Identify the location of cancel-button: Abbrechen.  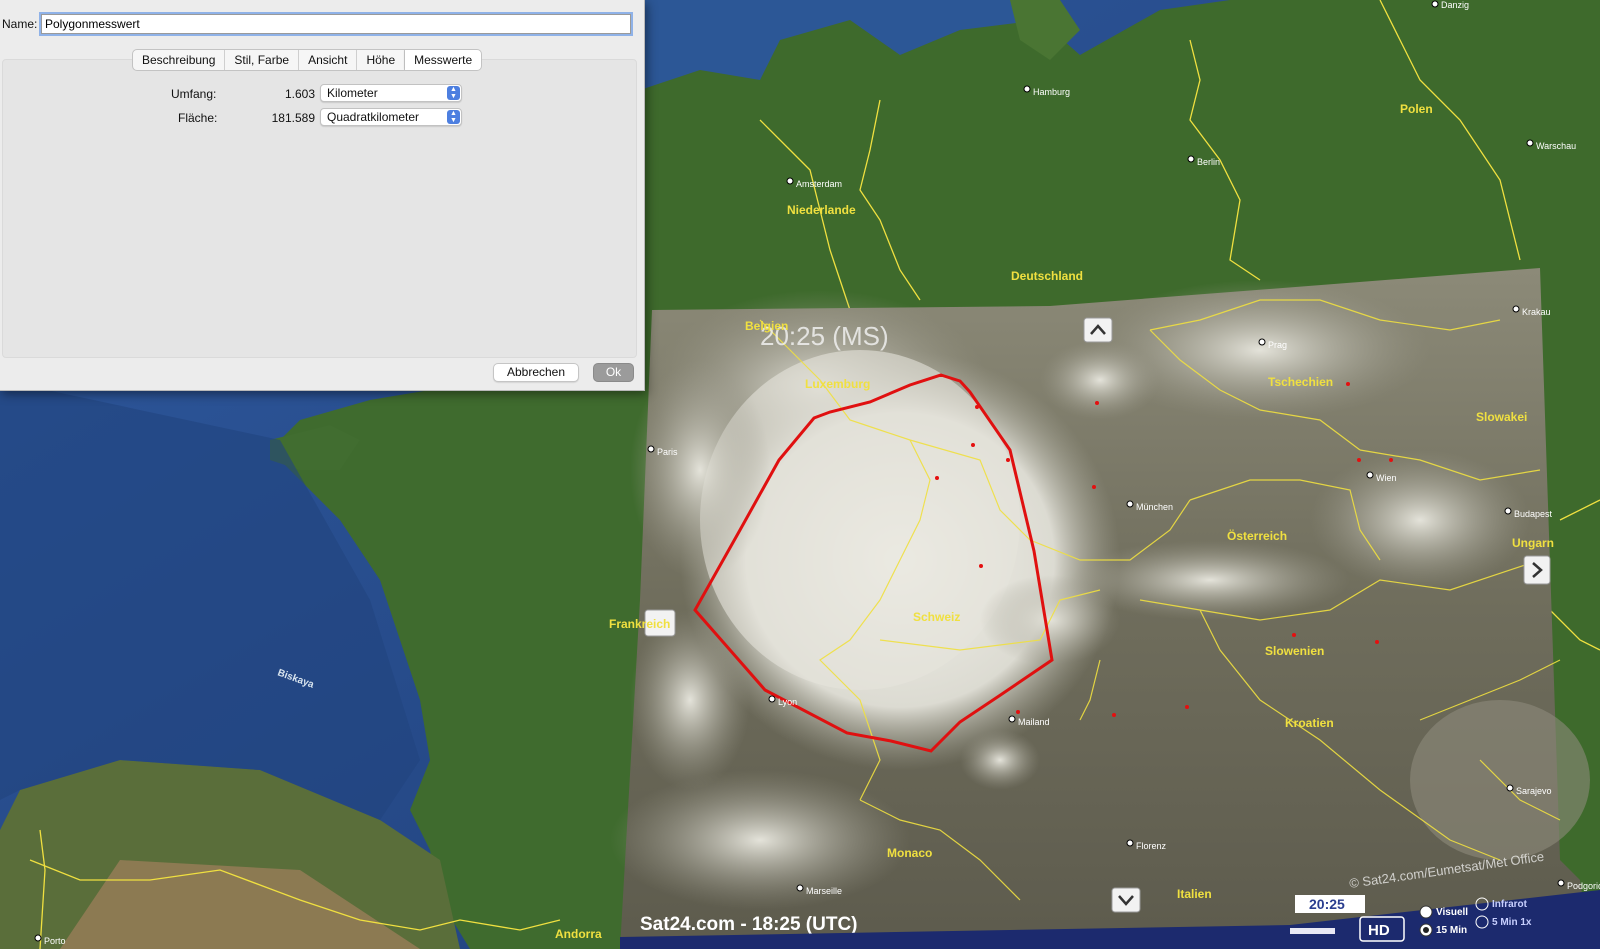
(536, 372).